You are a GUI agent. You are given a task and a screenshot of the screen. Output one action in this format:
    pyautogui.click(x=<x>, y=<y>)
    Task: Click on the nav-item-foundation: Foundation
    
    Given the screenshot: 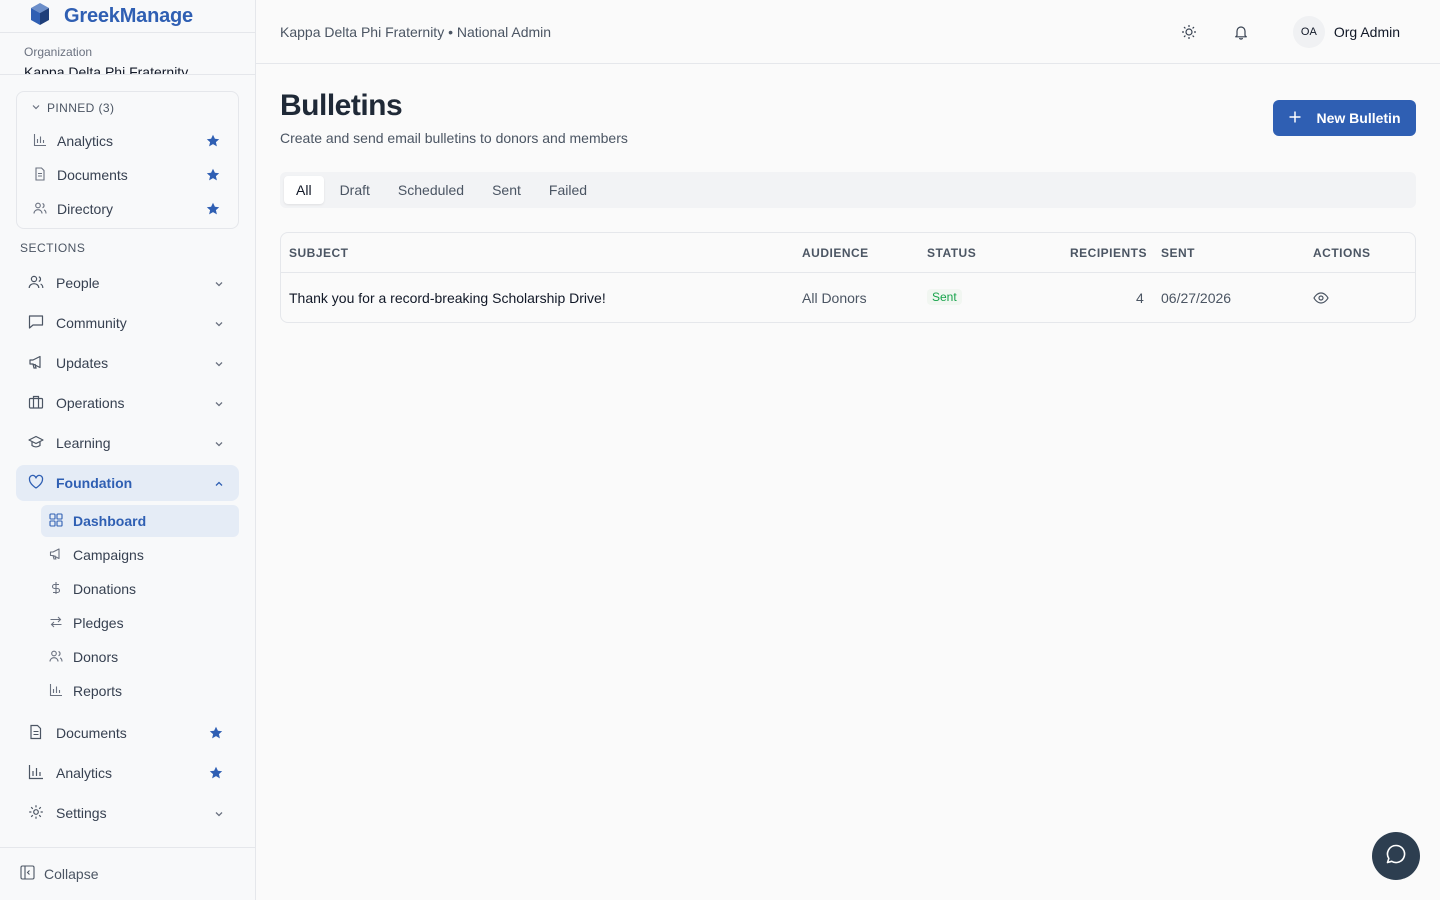 What is the action you would take?
    pyautogui.click(x=127, y=483)
    